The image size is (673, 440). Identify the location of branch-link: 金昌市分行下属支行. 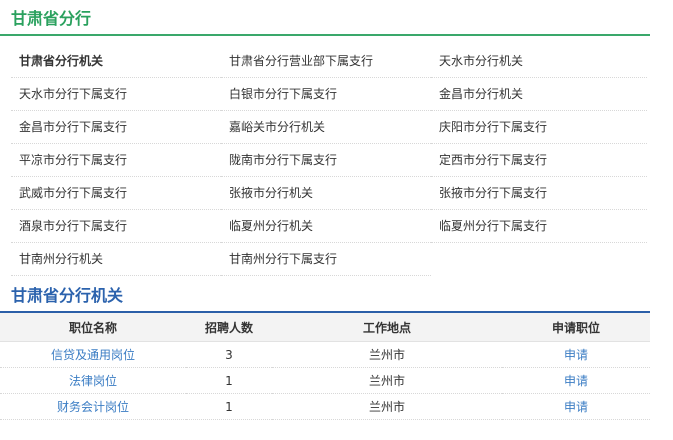
(116, 127).